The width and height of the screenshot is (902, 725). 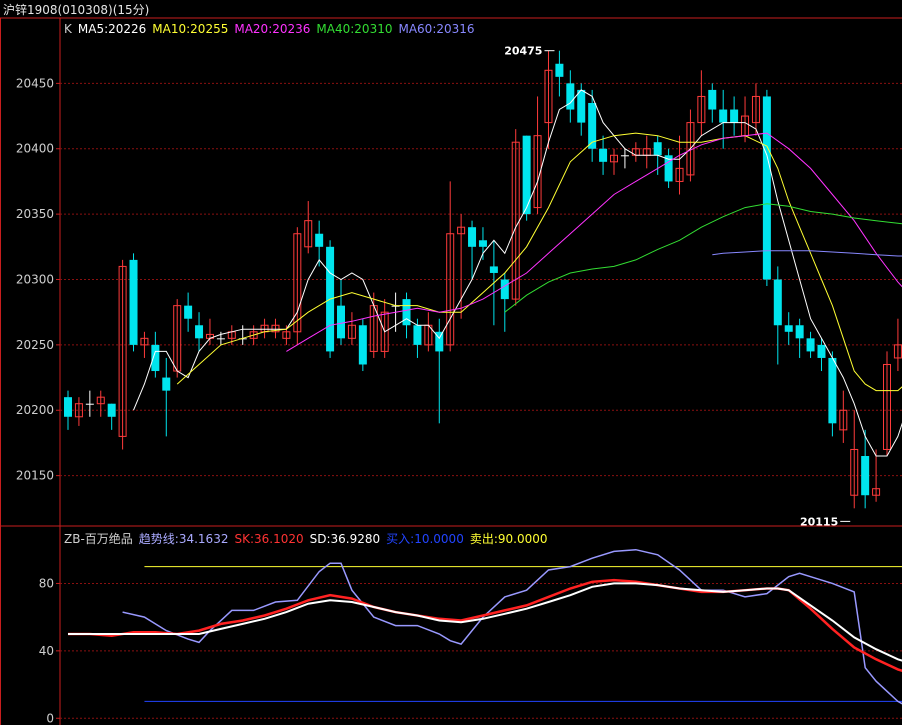 What do you see at coordinates (35, 279) in the screenshot?
I see `price-tick-label: 20300` at bounding box center [35, 279].